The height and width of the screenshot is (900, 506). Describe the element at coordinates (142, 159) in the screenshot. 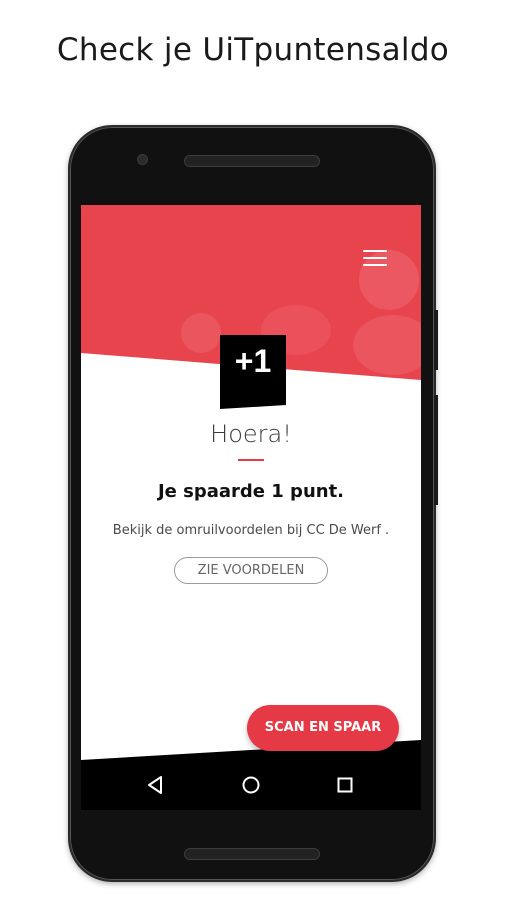

I see `front-camera` at that location.